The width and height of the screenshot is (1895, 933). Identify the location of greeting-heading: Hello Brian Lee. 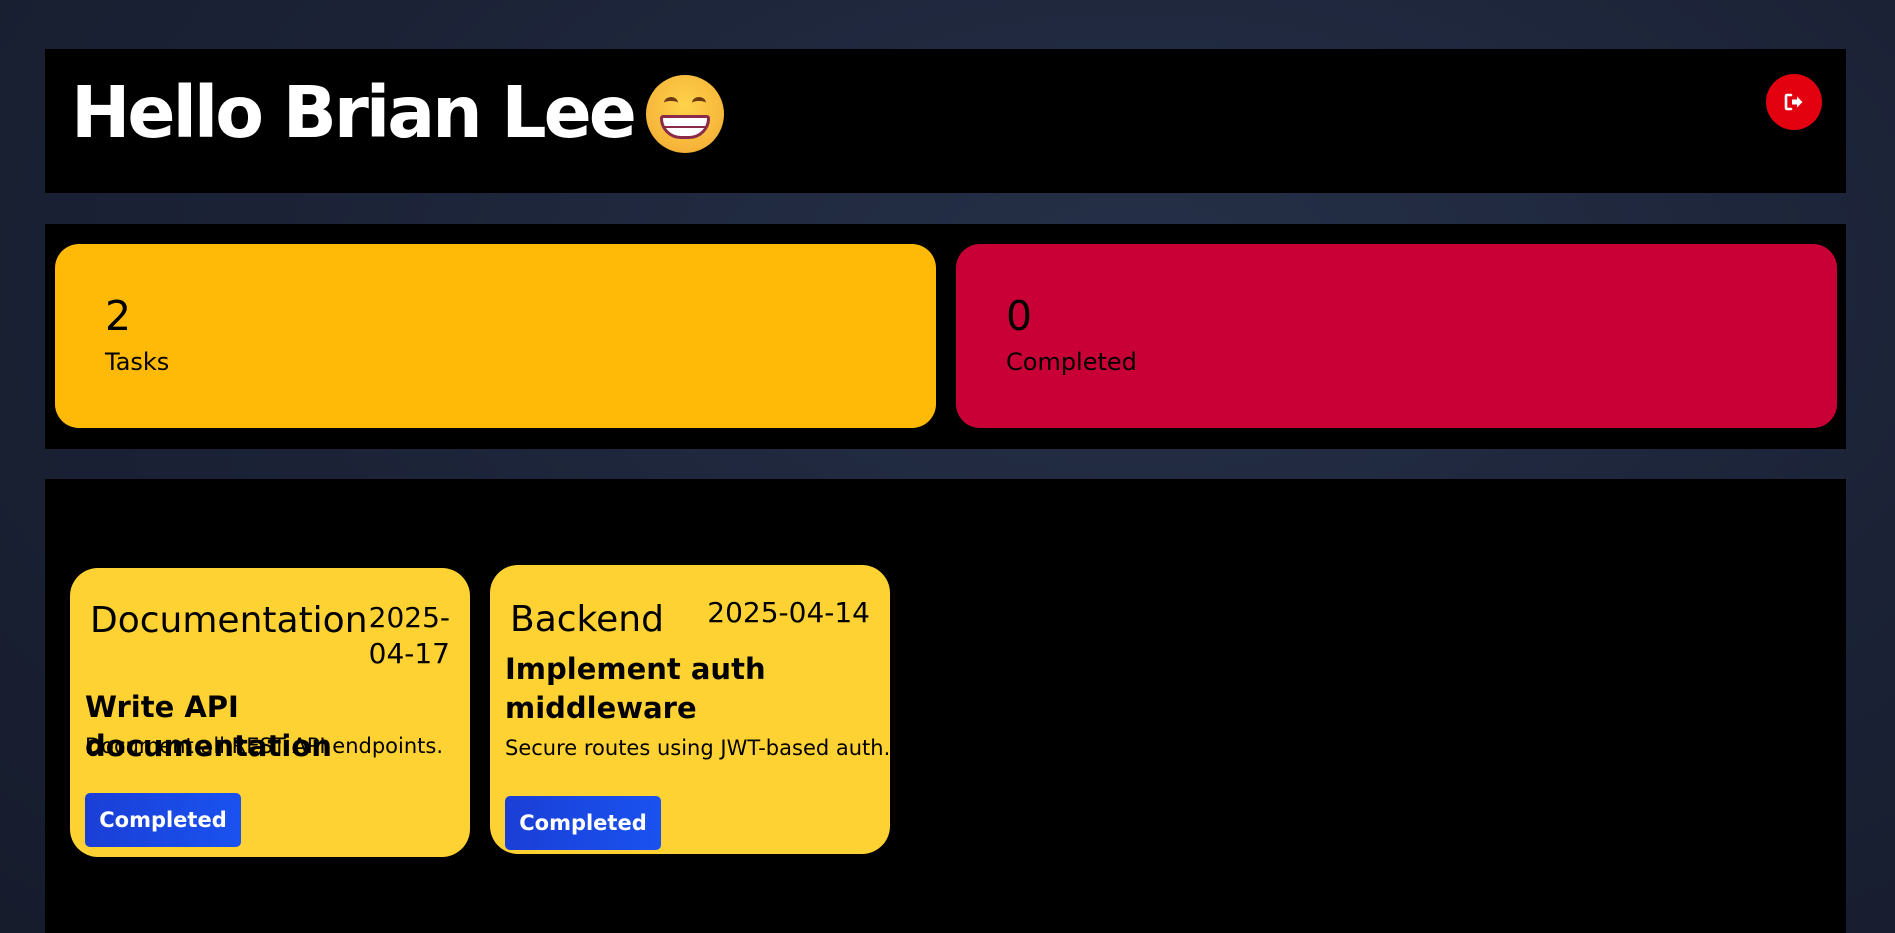
(397, 112).